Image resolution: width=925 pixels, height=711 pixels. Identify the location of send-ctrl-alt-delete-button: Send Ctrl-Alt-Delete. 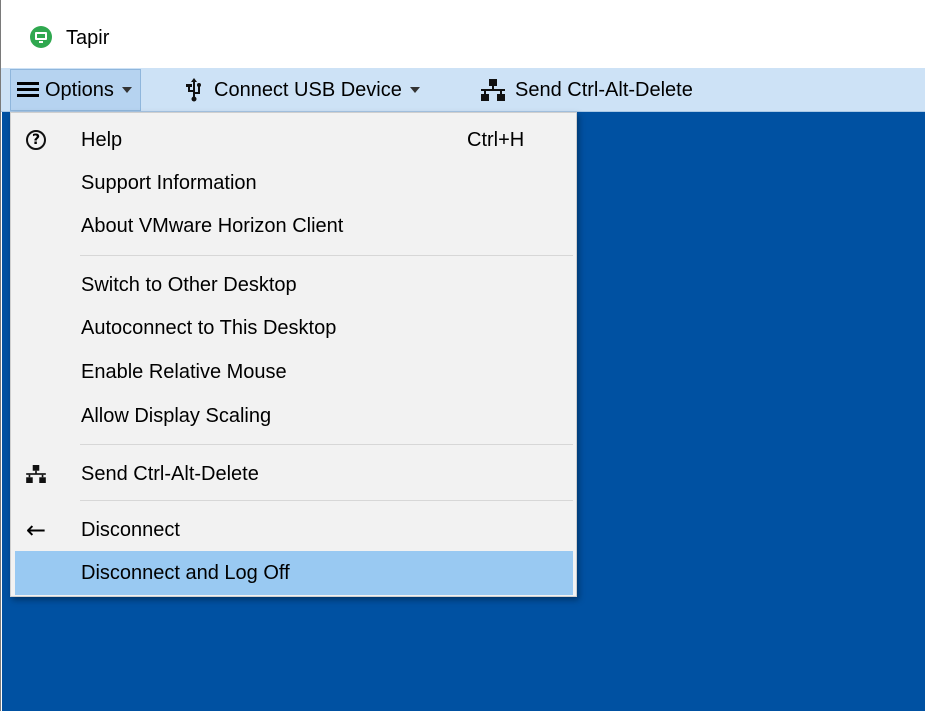
(587, 90).